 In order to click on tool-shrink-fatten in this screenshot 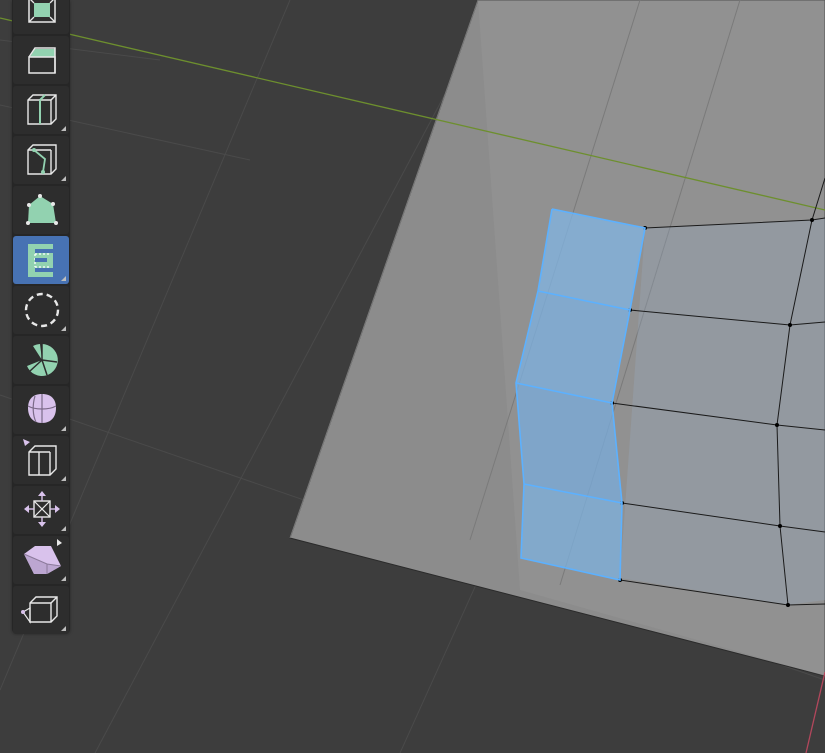, I will do `click(41, 410)`.